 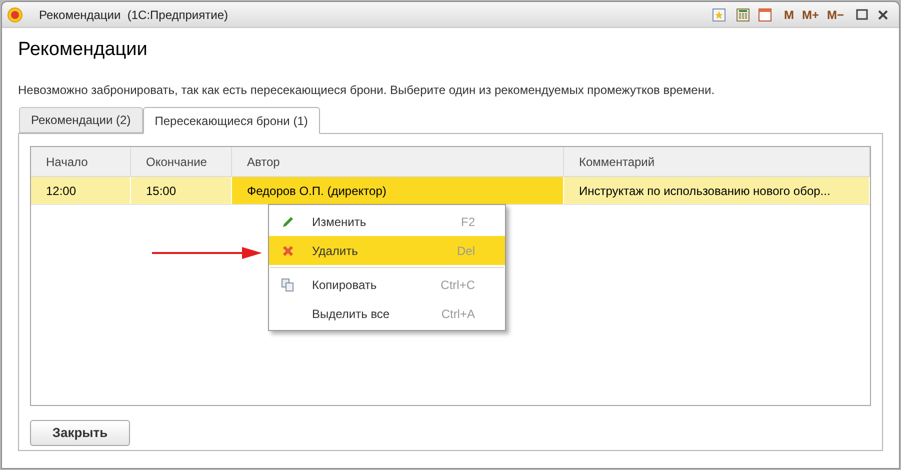 I want to click on memory-button: M−, so click(x=835, y=15).